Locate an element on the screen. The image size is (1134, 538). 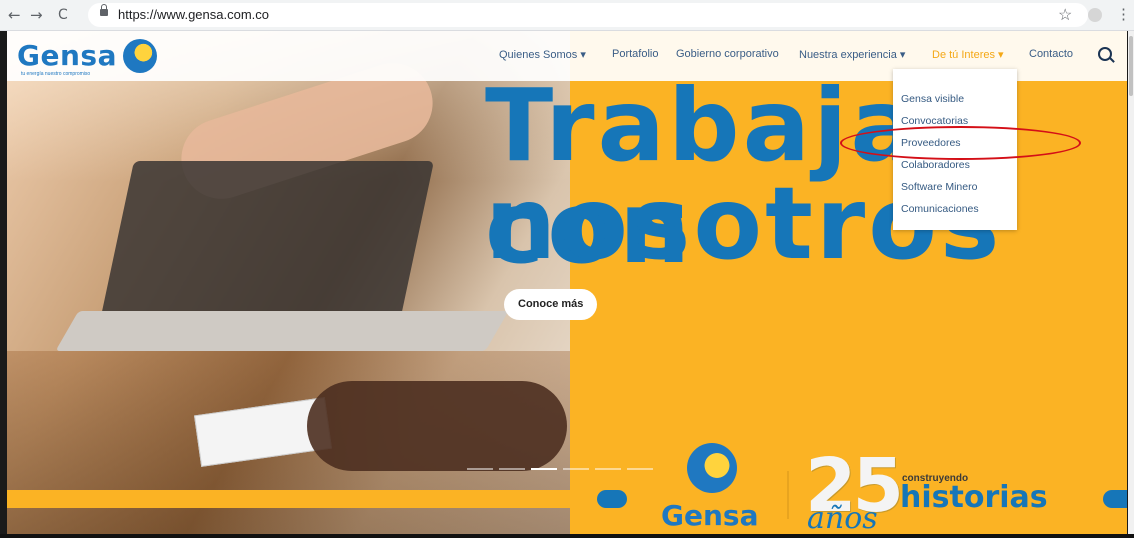
blue-pill-left is located at coordinates (612, 499).